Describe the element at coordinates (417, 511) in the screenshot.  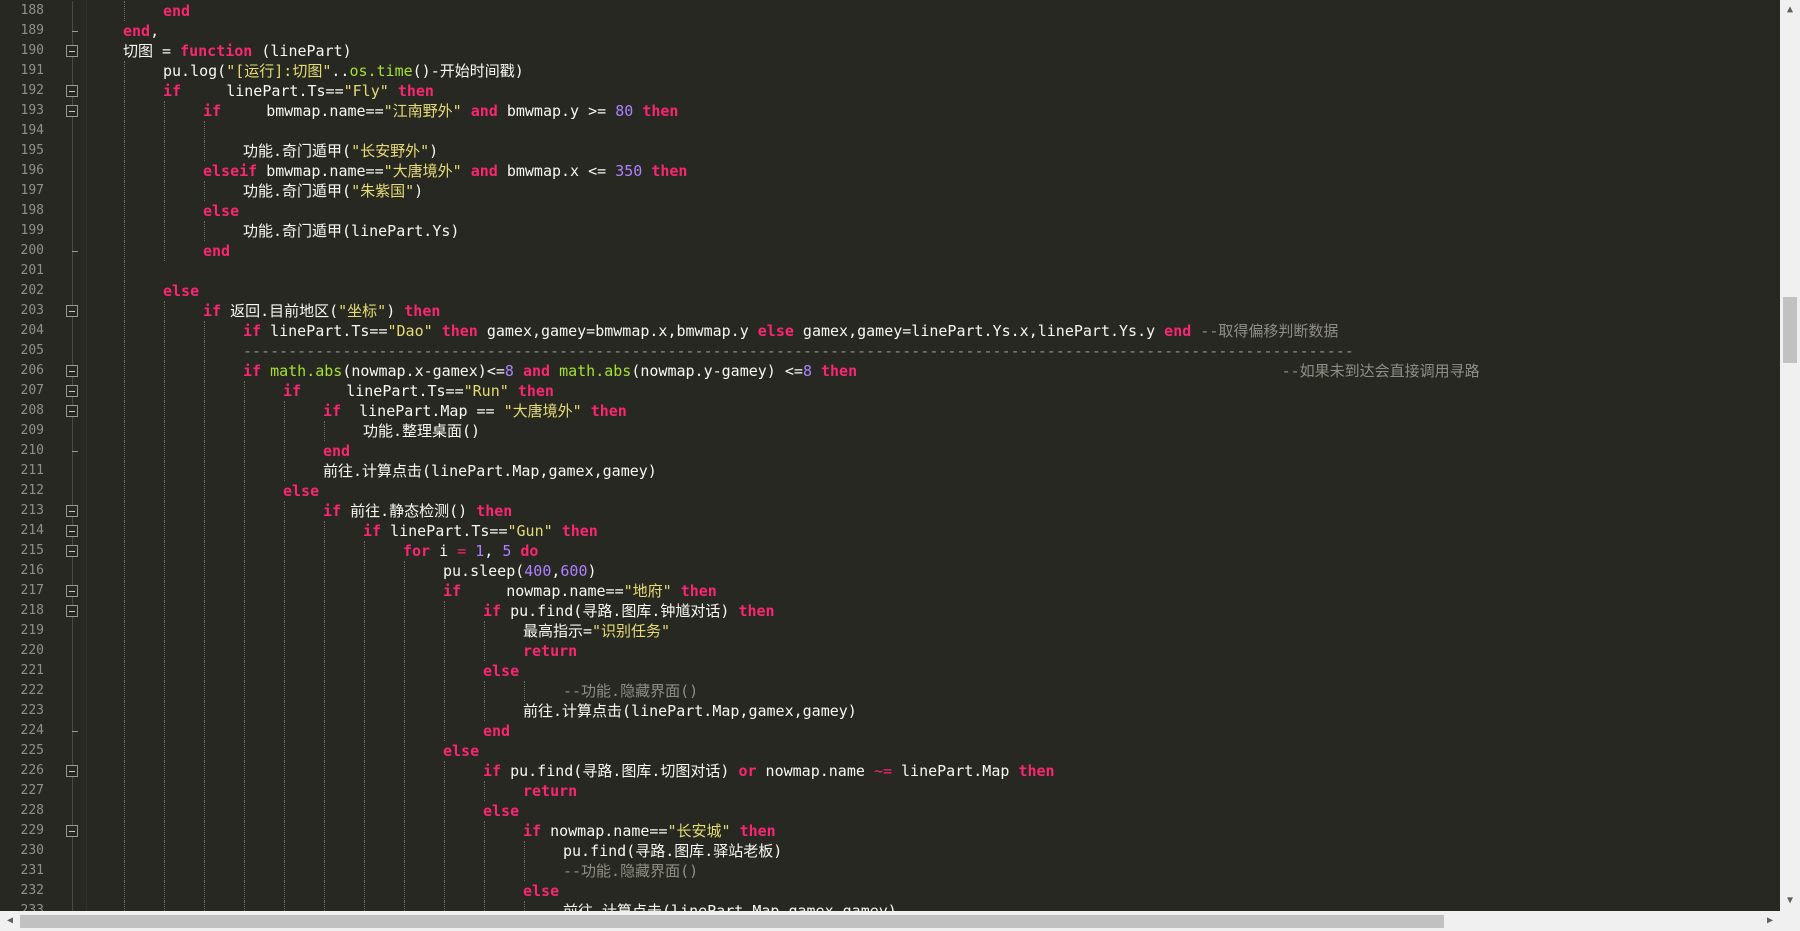
I see `code-line: if 前往.静态检测() then` at that location.